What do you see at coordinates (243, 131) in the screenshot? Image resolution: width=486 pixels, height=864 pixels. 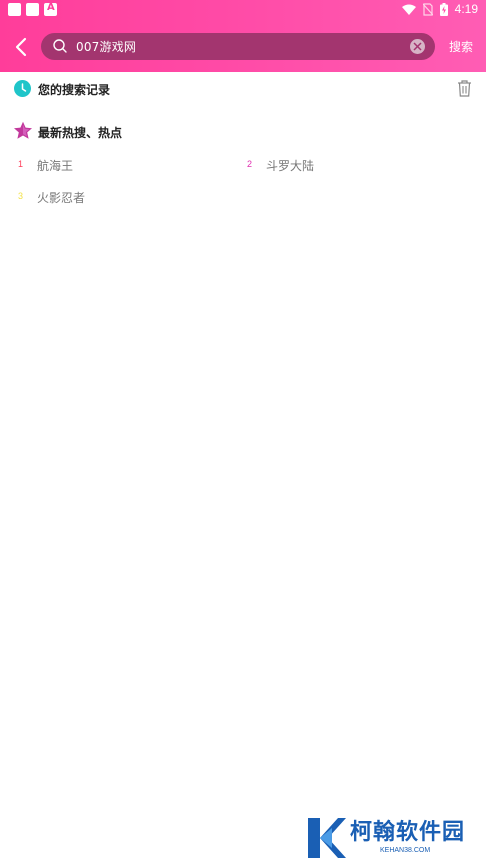 I see `hot-search-header: 最新热搜、热点` at bounding box center [243, 131].